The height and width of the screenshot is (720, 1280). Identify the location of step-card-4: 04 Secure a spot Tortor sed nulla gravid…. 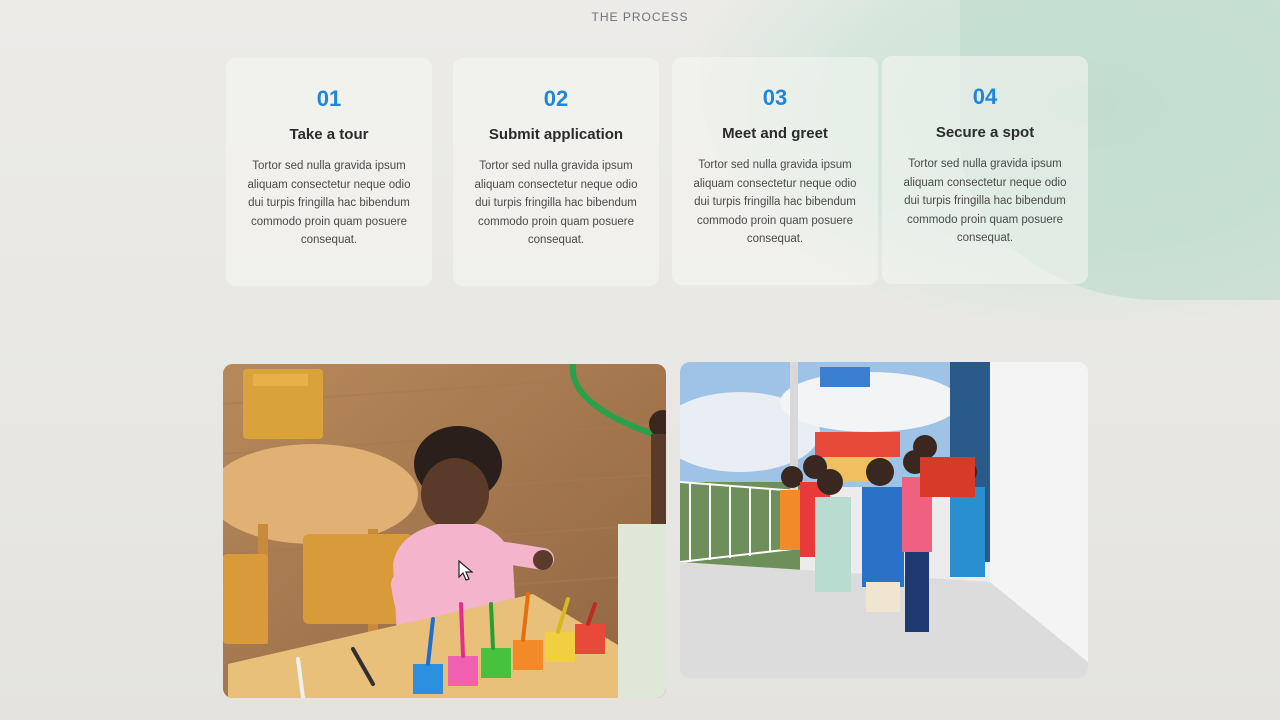
(985, 170).